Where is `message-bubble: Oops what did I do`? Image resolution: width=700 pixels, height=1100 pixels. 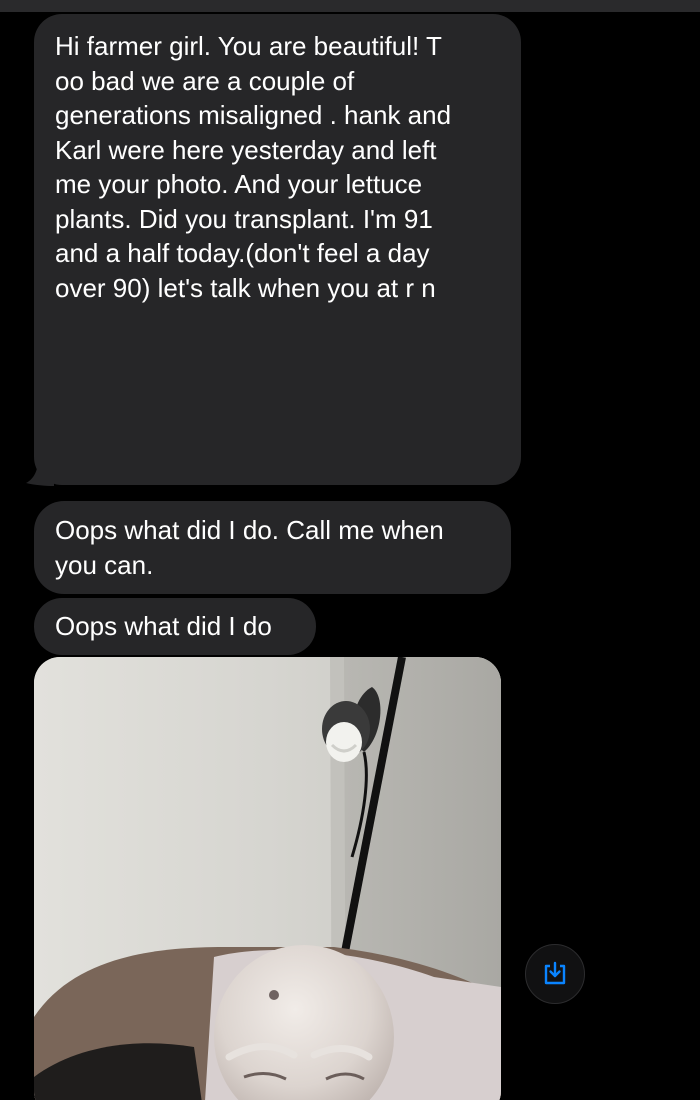 message-bubble: Oops what did I do is located at coordinates (175, 626).